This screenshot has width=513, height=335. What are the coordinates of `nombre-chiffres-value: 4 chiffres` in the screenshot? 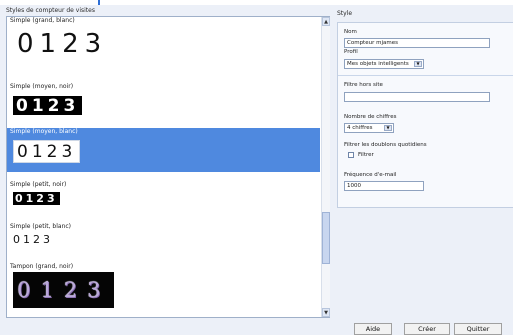 It's located at (360, 128).